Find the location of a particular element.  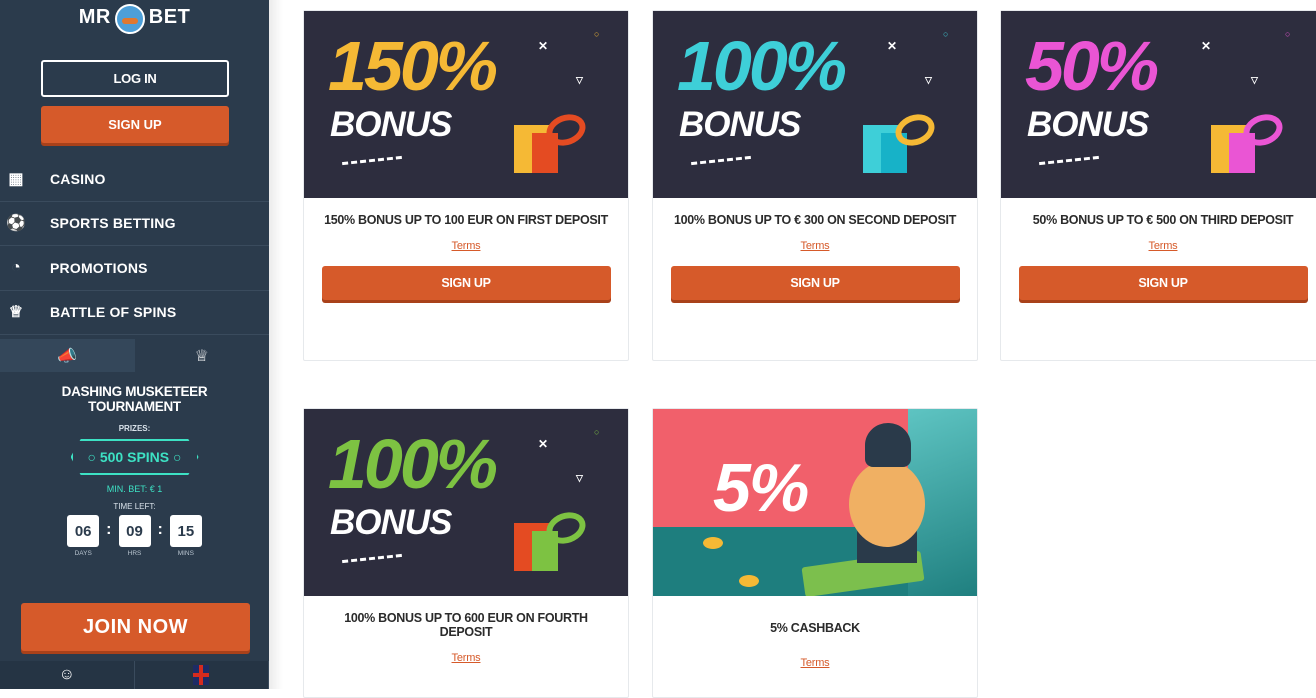

timer-value: 09 is located at coordinates (134, 531).